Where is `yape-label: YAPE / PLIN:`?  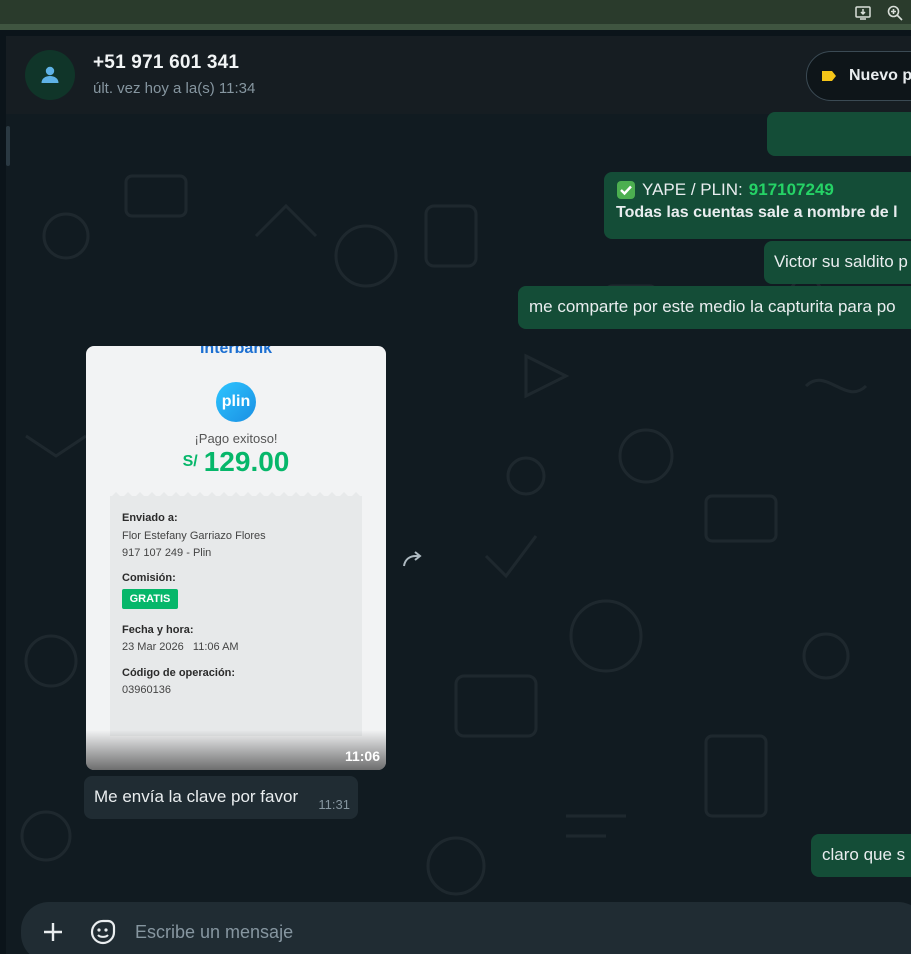 yape-label: YAPE / PLIN: is located at coordinates (692, 189).